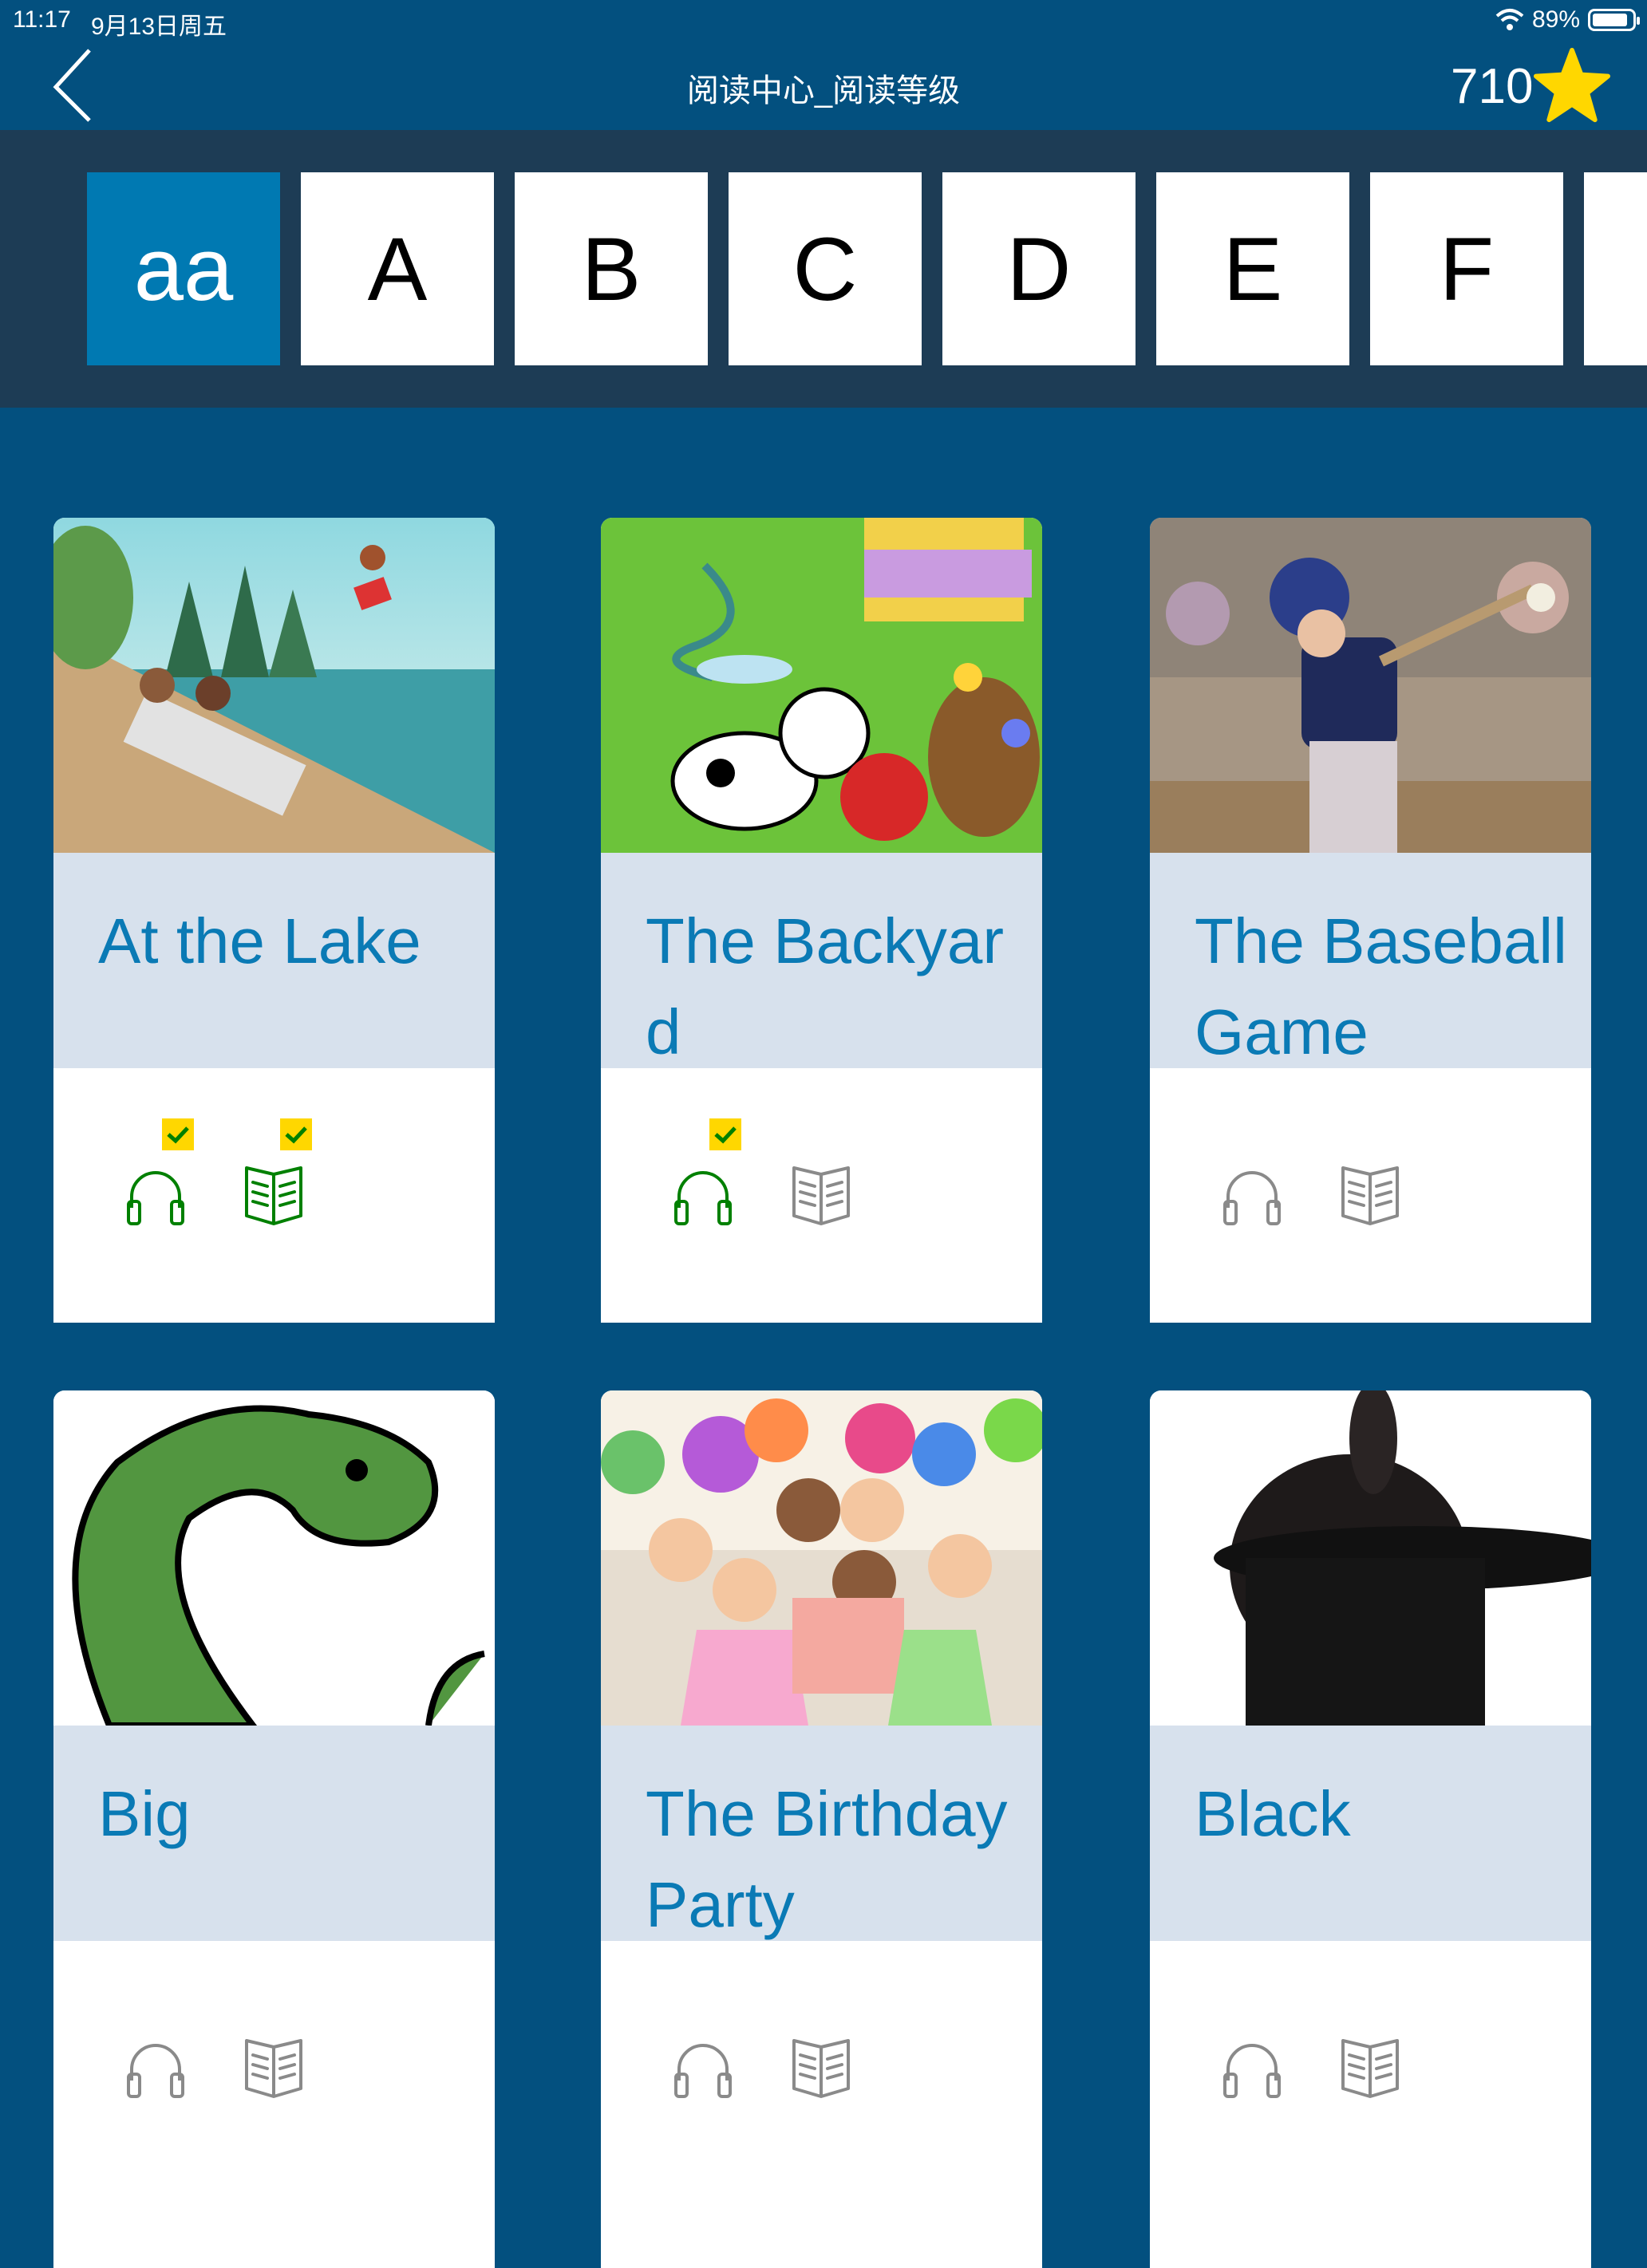 The image size is (1647, 2268). Describe the element at coordinates (1370, 961) in the screenshot. I see `book-title: The Baseball Game` at that location.